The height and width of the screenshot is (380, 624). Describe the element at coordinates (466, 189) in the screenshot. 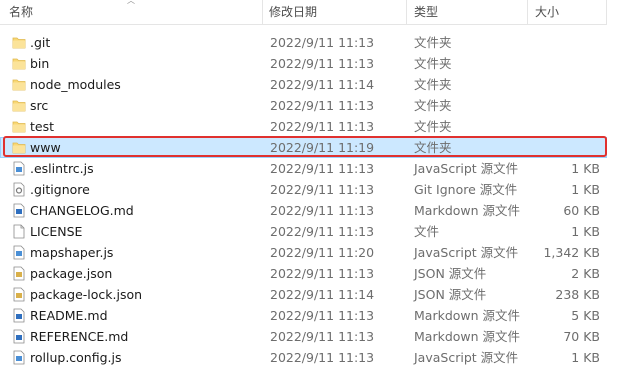

I see `file-type: Git Ignore 源文件` at that location.